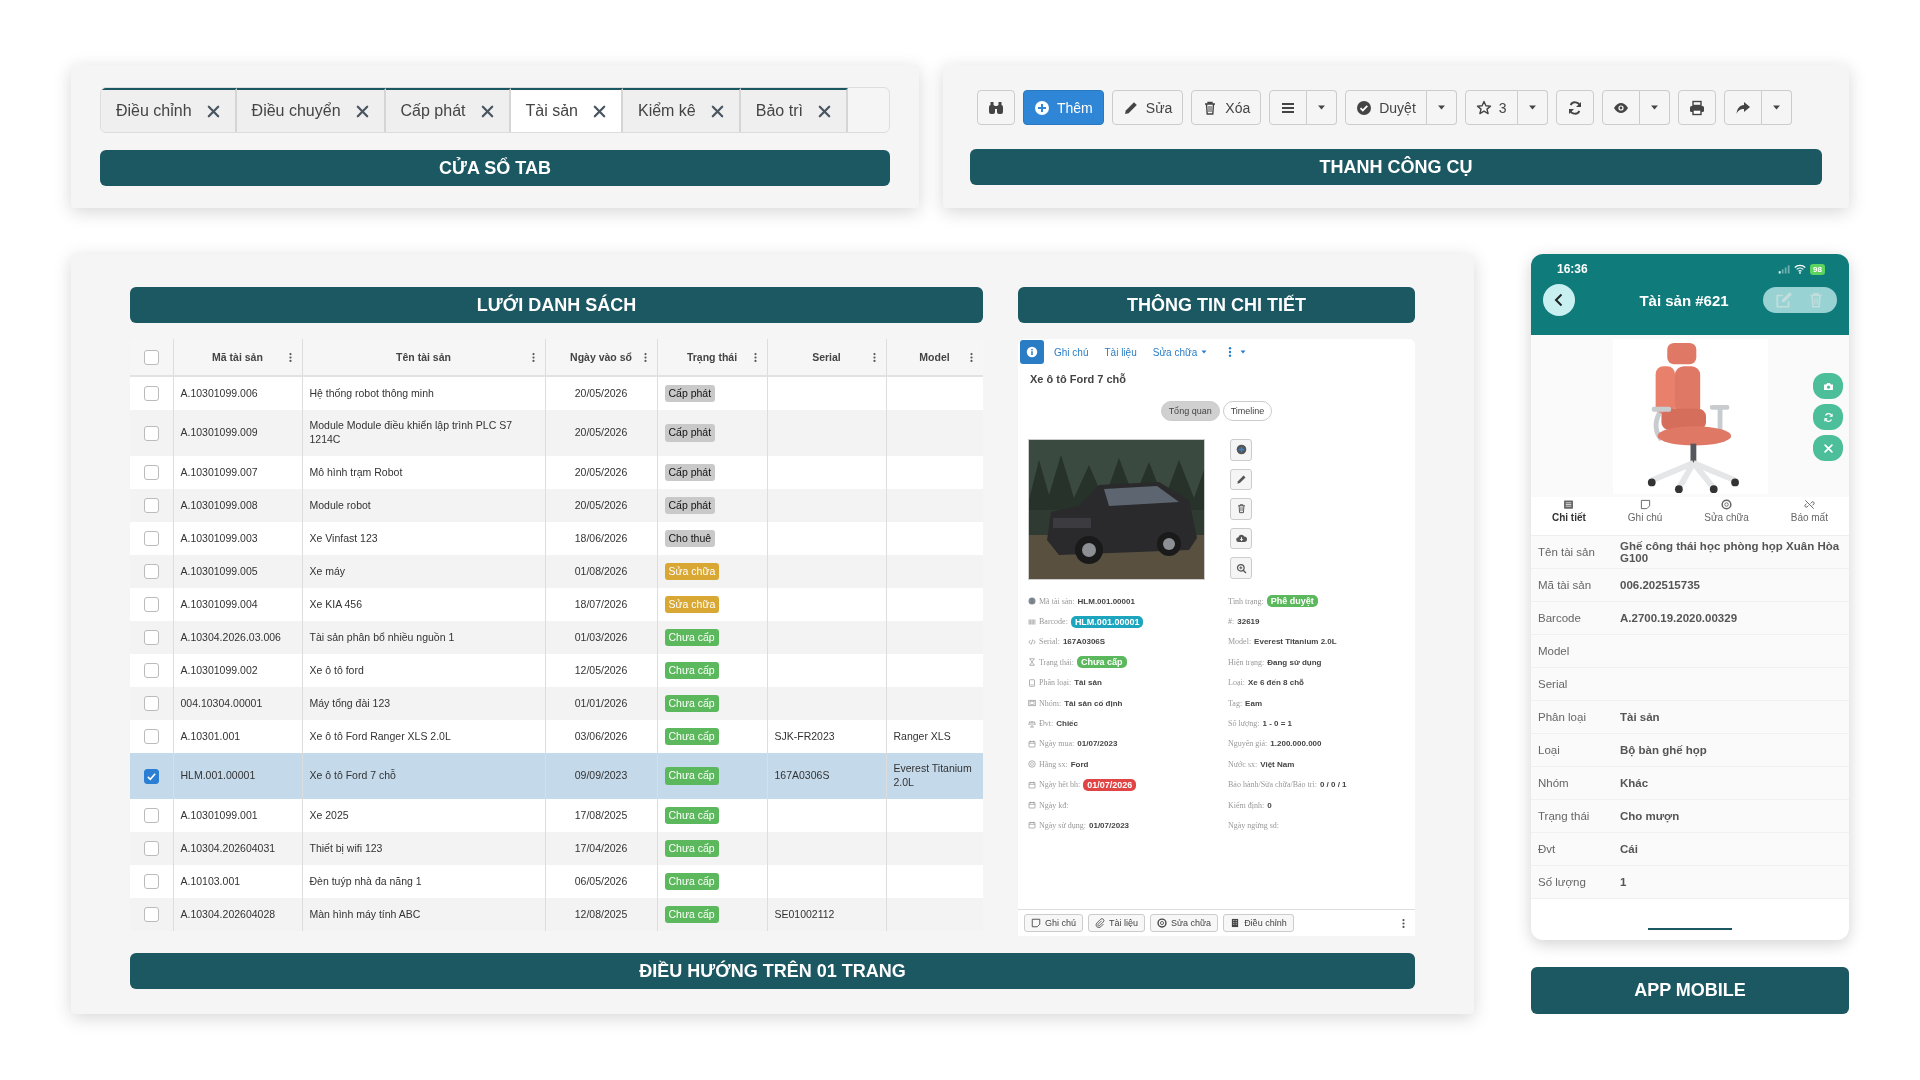 This screenshot has width=1920, height=1080. Describe the element at coordinates (1386, 107) in the screenshot. I see `toolbar-button: Duyệt` at that location.